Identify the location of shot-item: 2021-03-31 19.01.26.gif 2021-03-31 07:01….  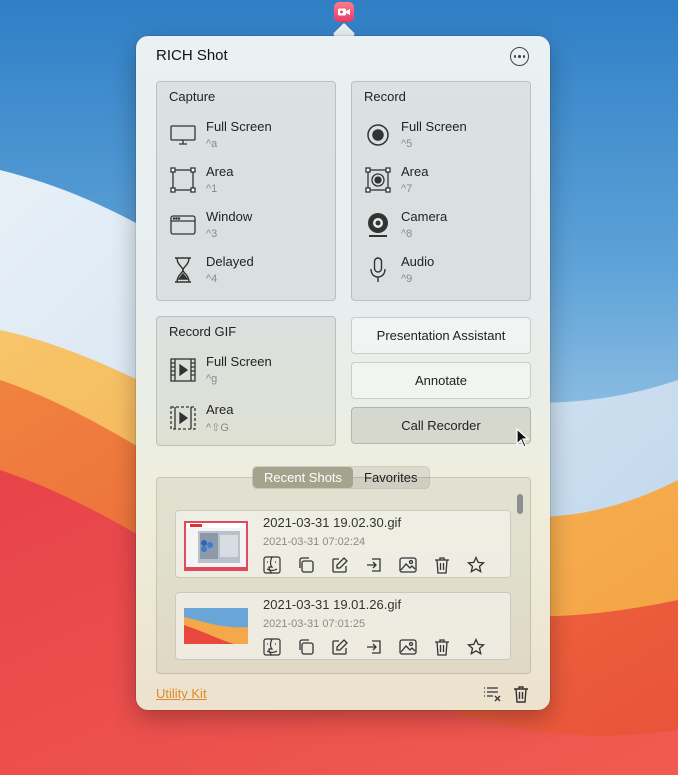
(343, 626).